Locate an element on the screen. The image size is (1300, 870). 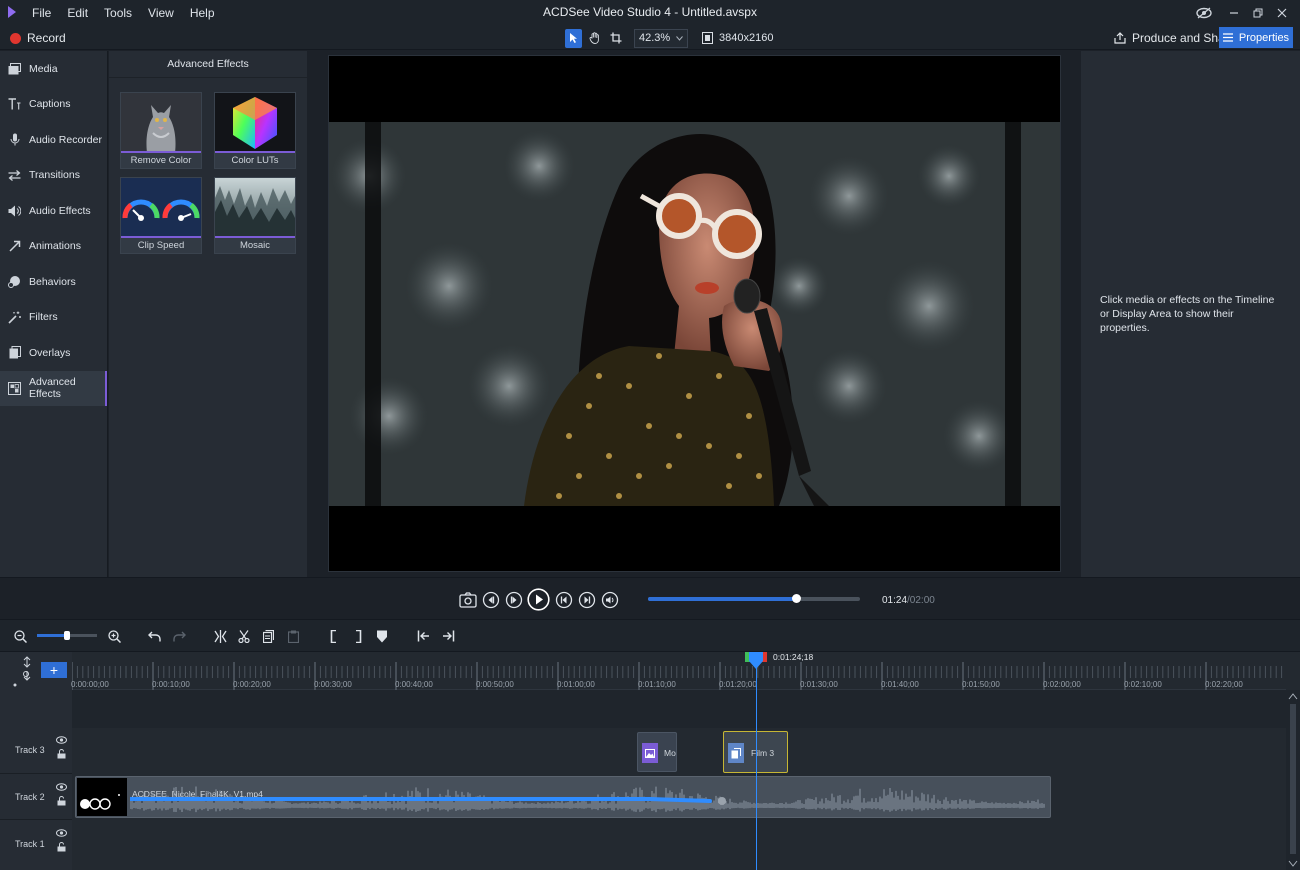
ruler-time-label: 0:00:50;00 is located at coordinates (495, 684).